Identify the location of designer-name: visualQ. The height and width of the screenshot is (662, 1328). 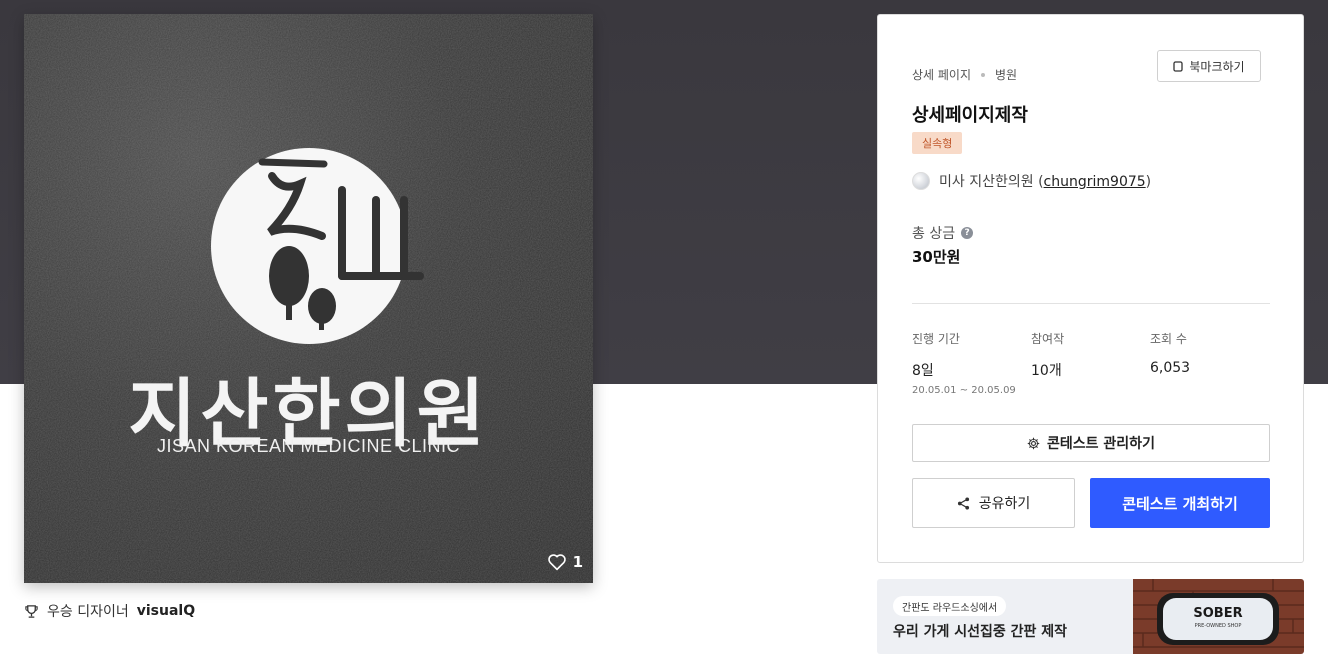
(166, 611).